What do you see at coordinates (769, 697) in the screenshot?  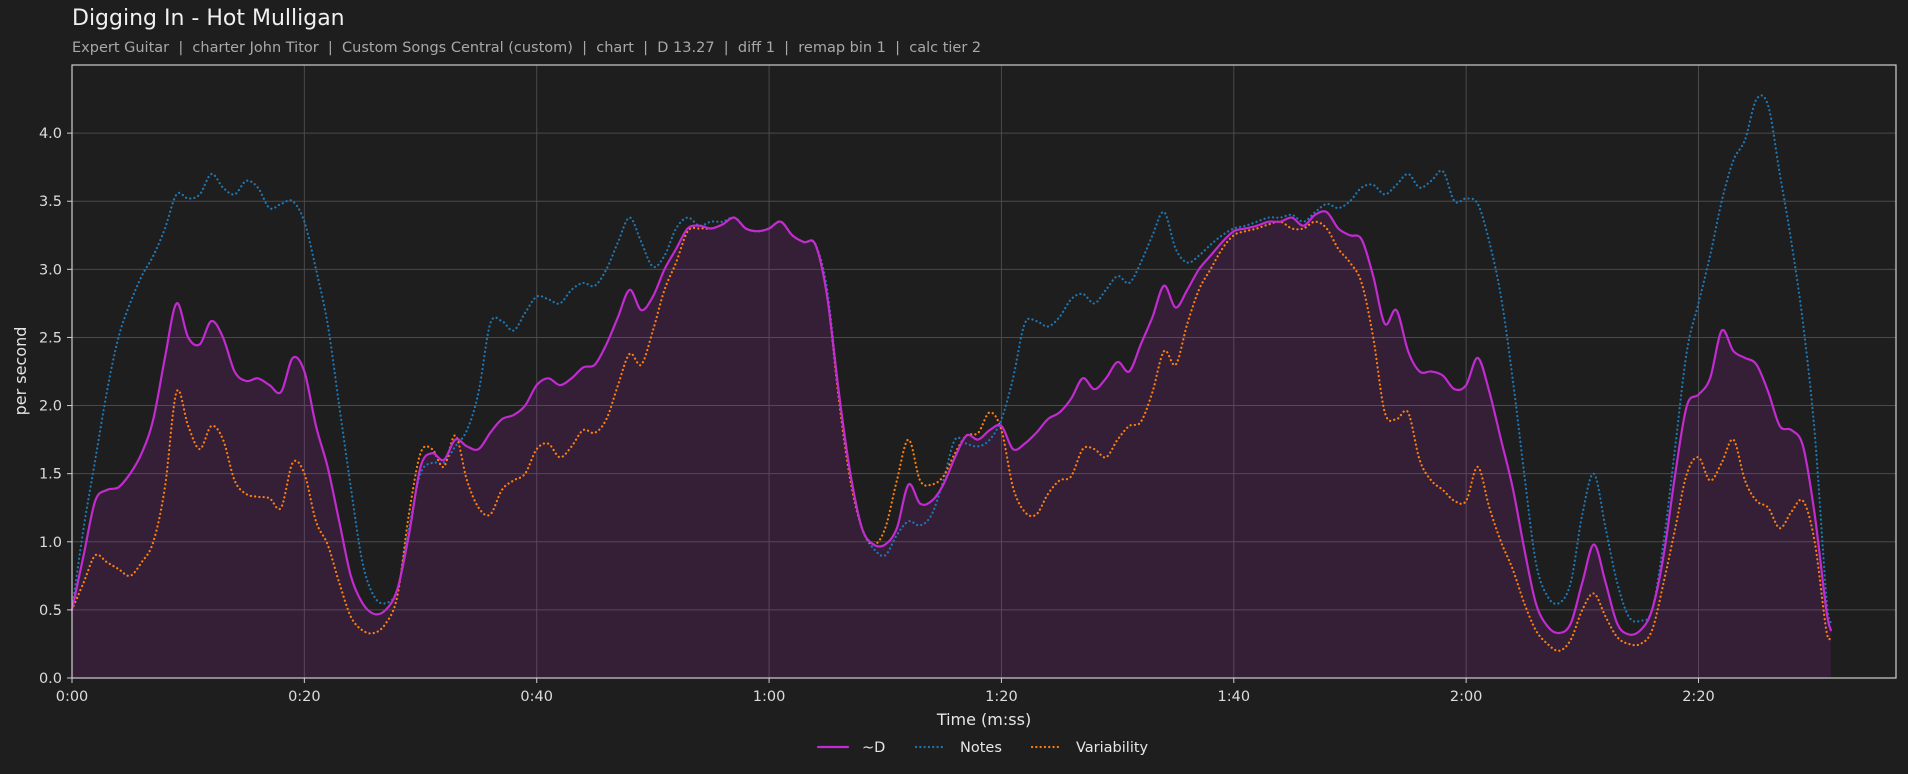 I see `x-tick-label: 1:00` at bounding box center [769, 697].